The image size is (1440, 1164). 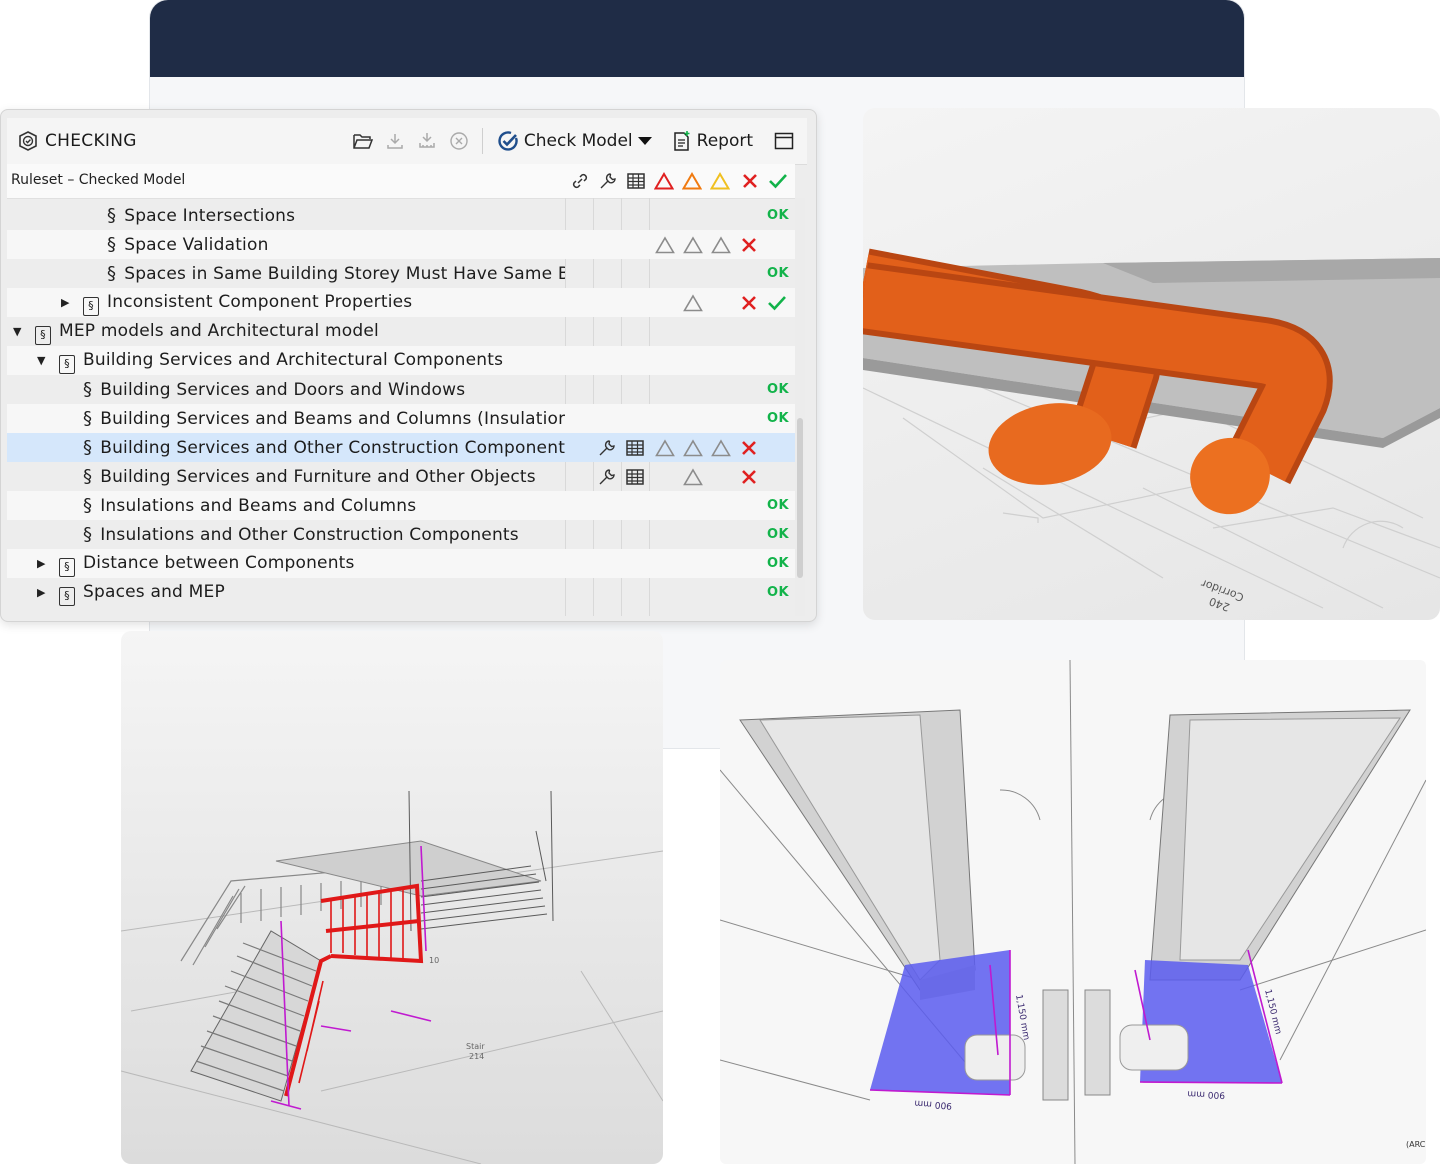 I want to click on table-scrollbar, so click(x=800, y=407).